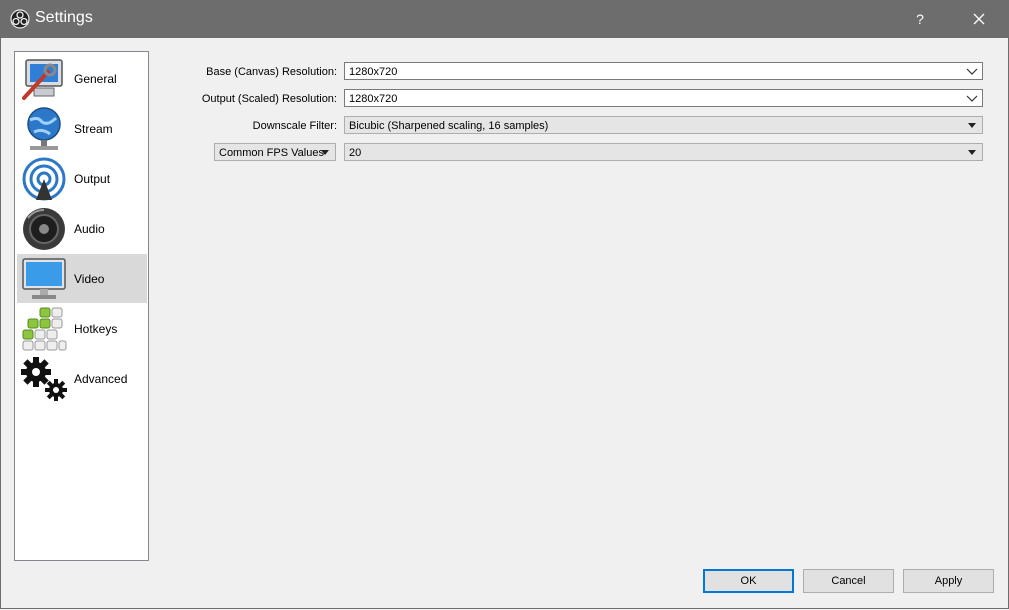 This screenshot has height=610, width=1009. I want to click on fps-type-select: Common FPS Values, so click(275, 152).